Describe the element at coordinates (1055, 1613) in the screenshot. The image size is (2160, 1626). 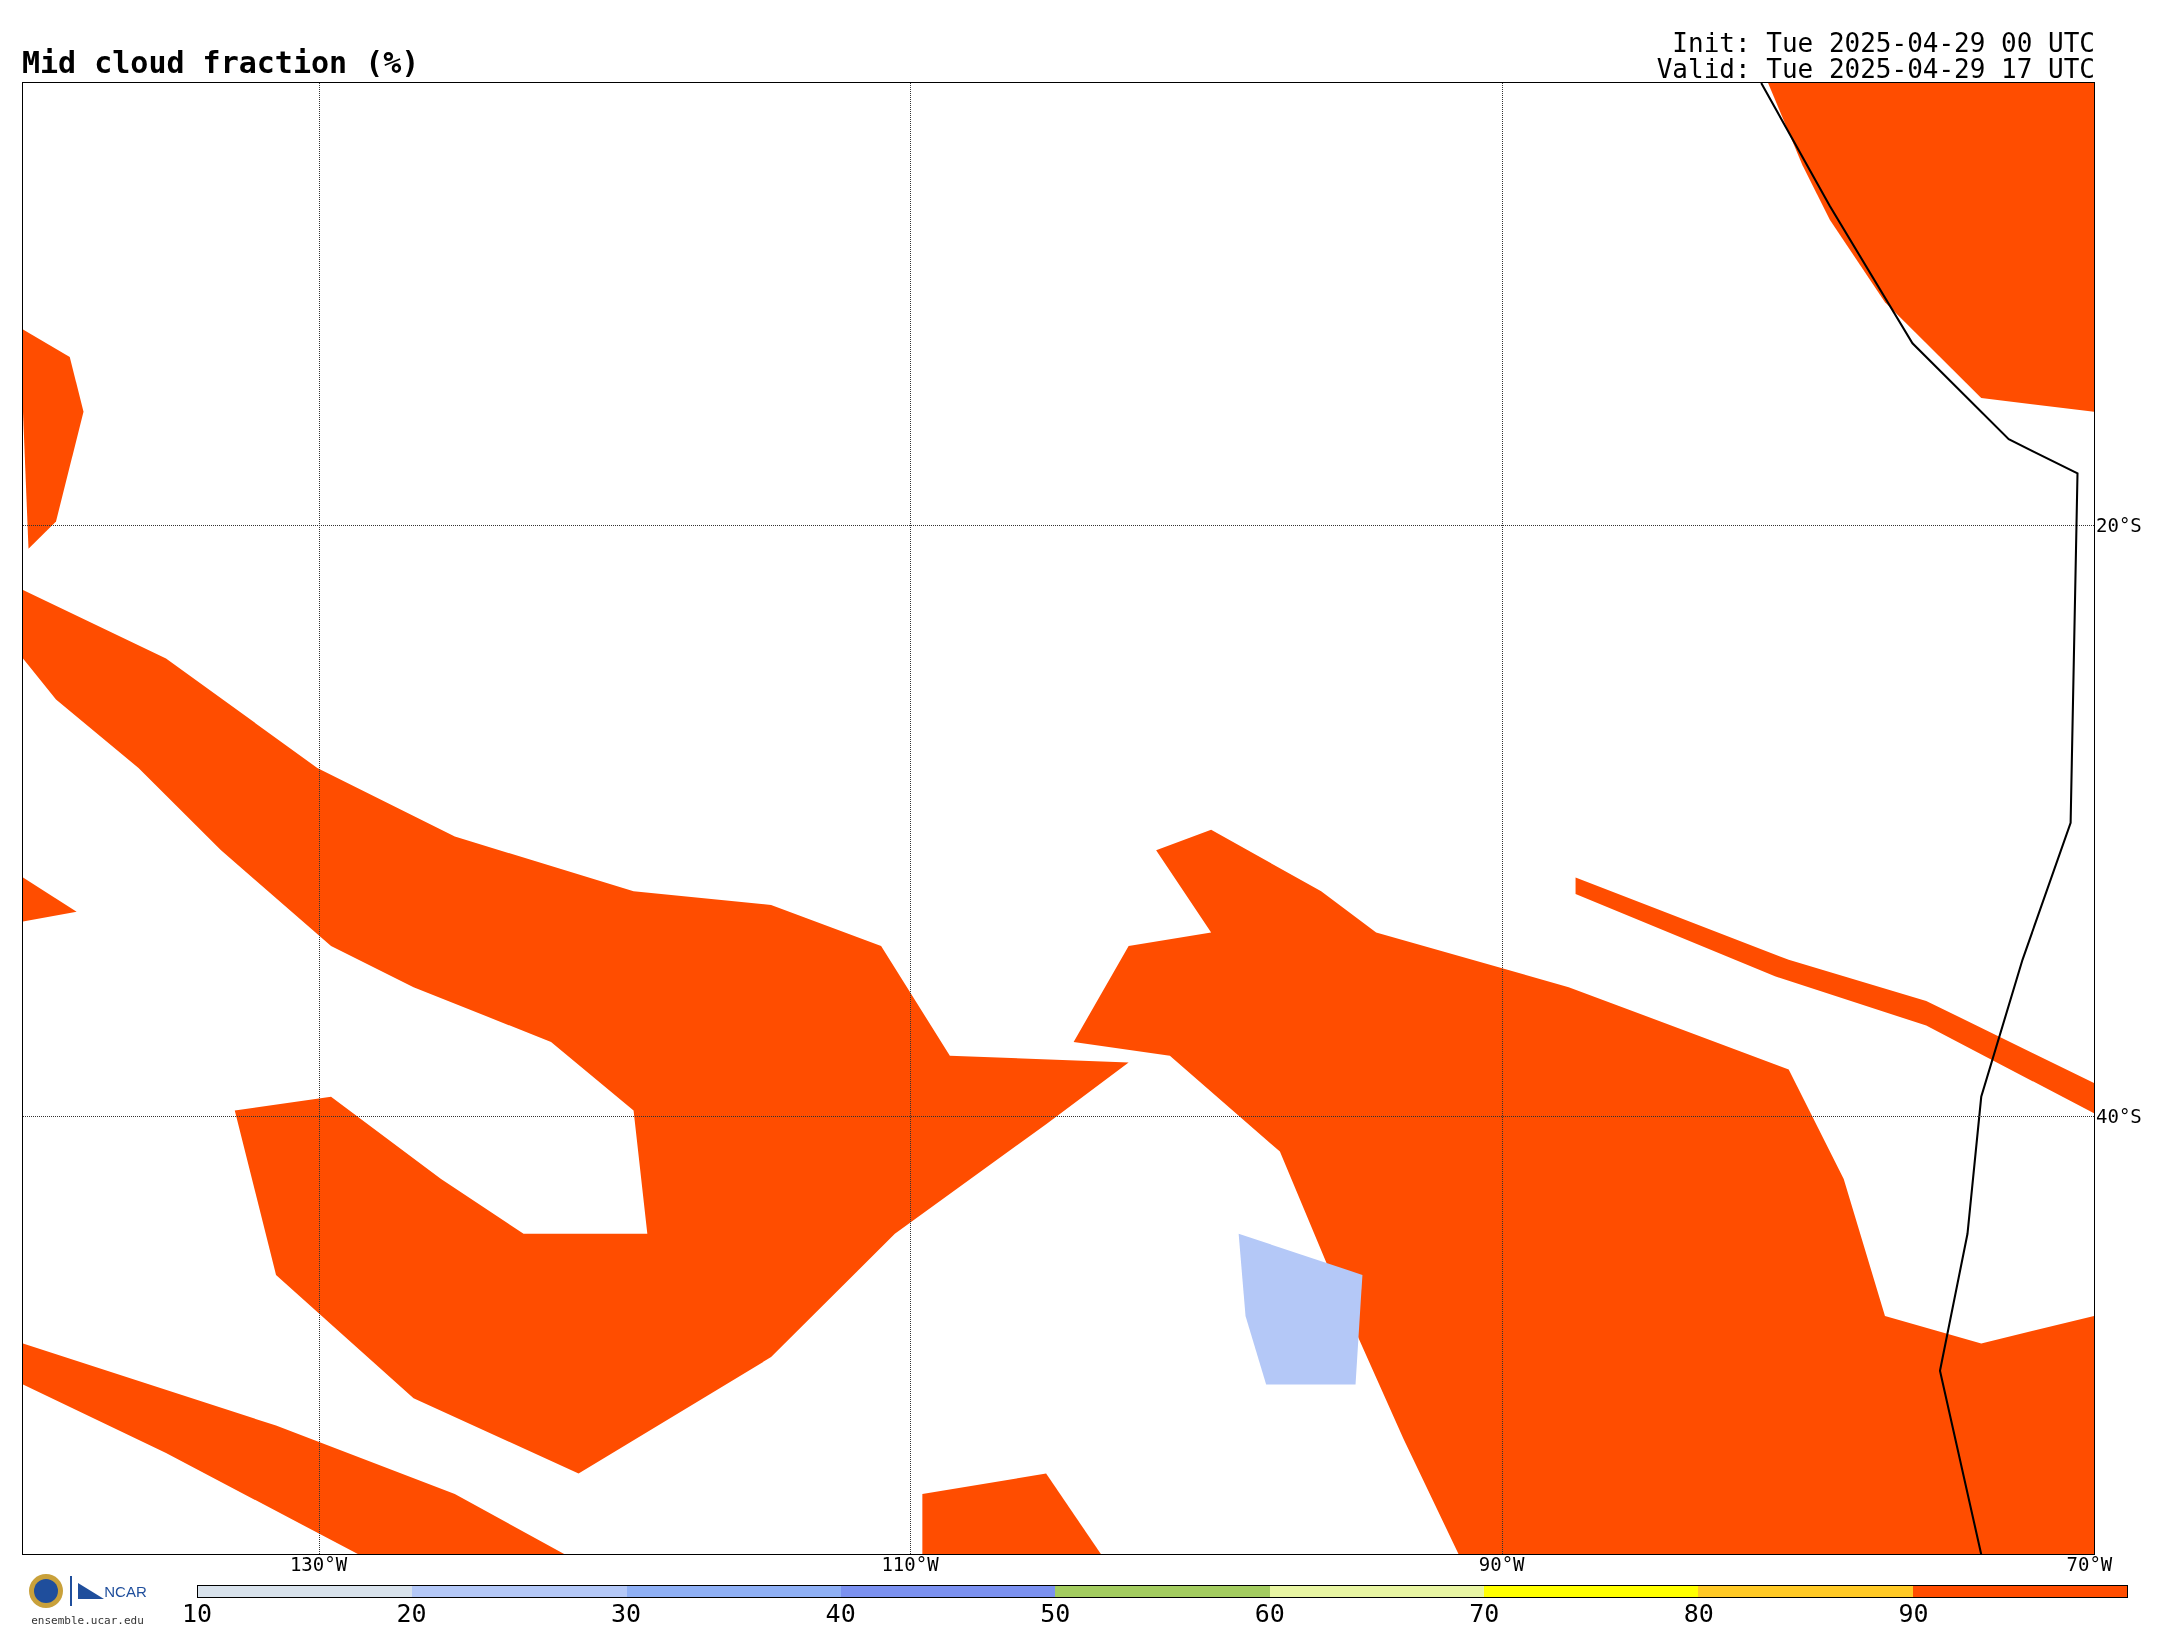
I see `scale-tick-label: 50` at that location.